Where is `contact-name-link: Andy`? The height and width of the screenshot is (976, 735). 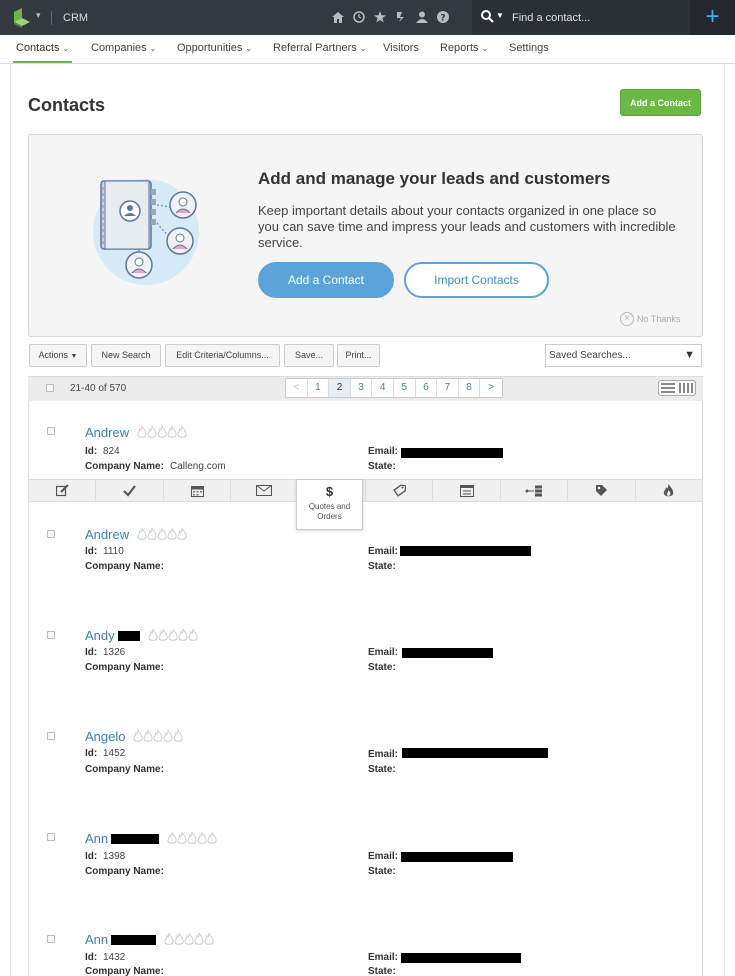 contact-name-link: Andy is located at coordinates (100, 635).